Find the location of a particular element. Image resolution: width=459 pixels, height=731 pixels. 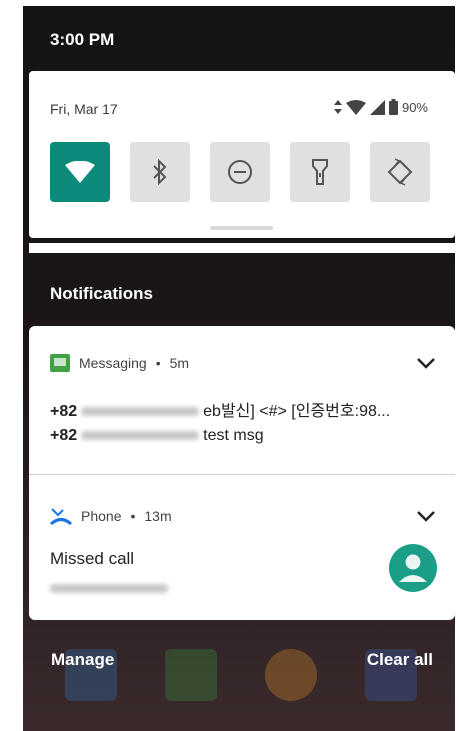

dock-messaging-icon is located at coordinates (191, 675).